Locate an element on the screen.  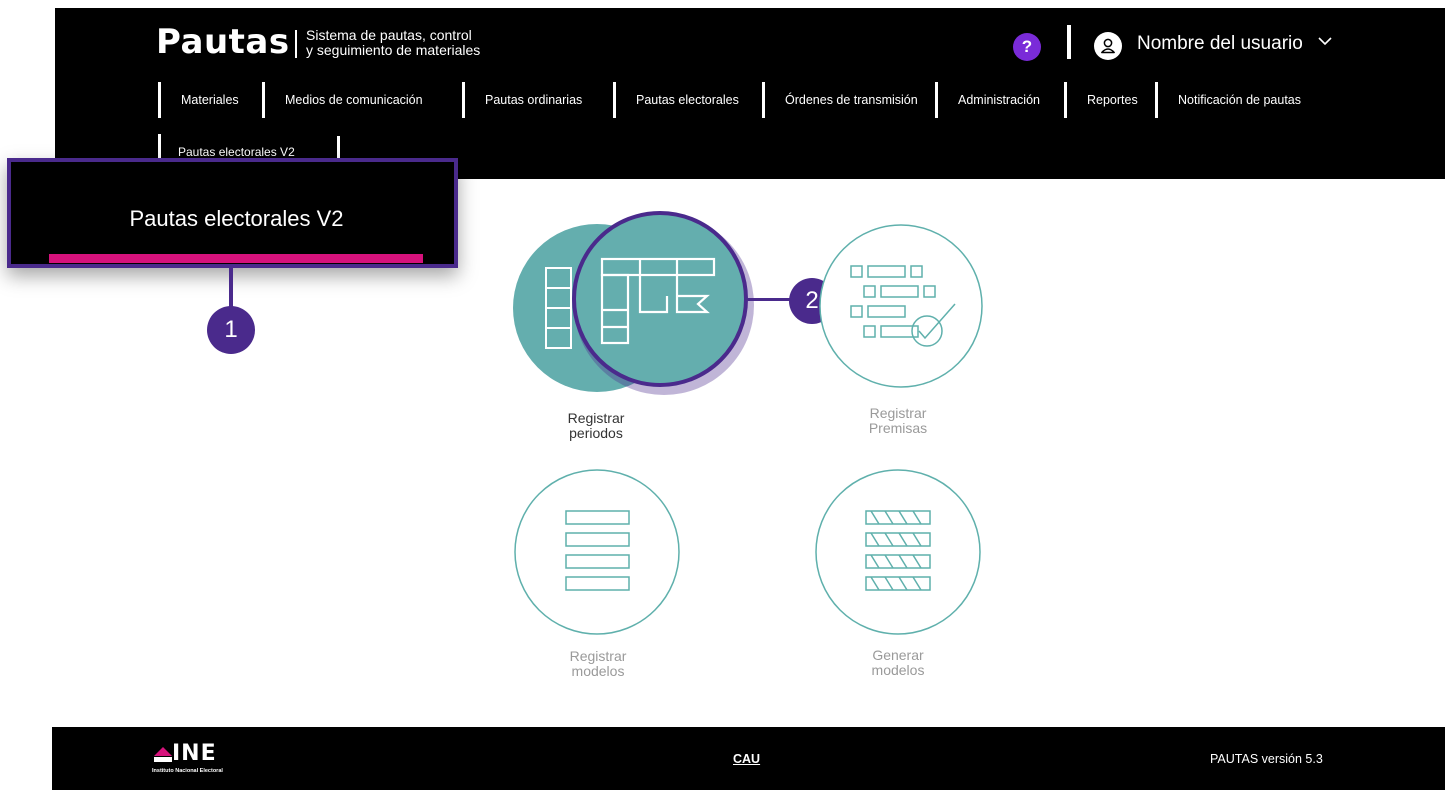
ine-emblem-icon is located at coordinates (163, 754).